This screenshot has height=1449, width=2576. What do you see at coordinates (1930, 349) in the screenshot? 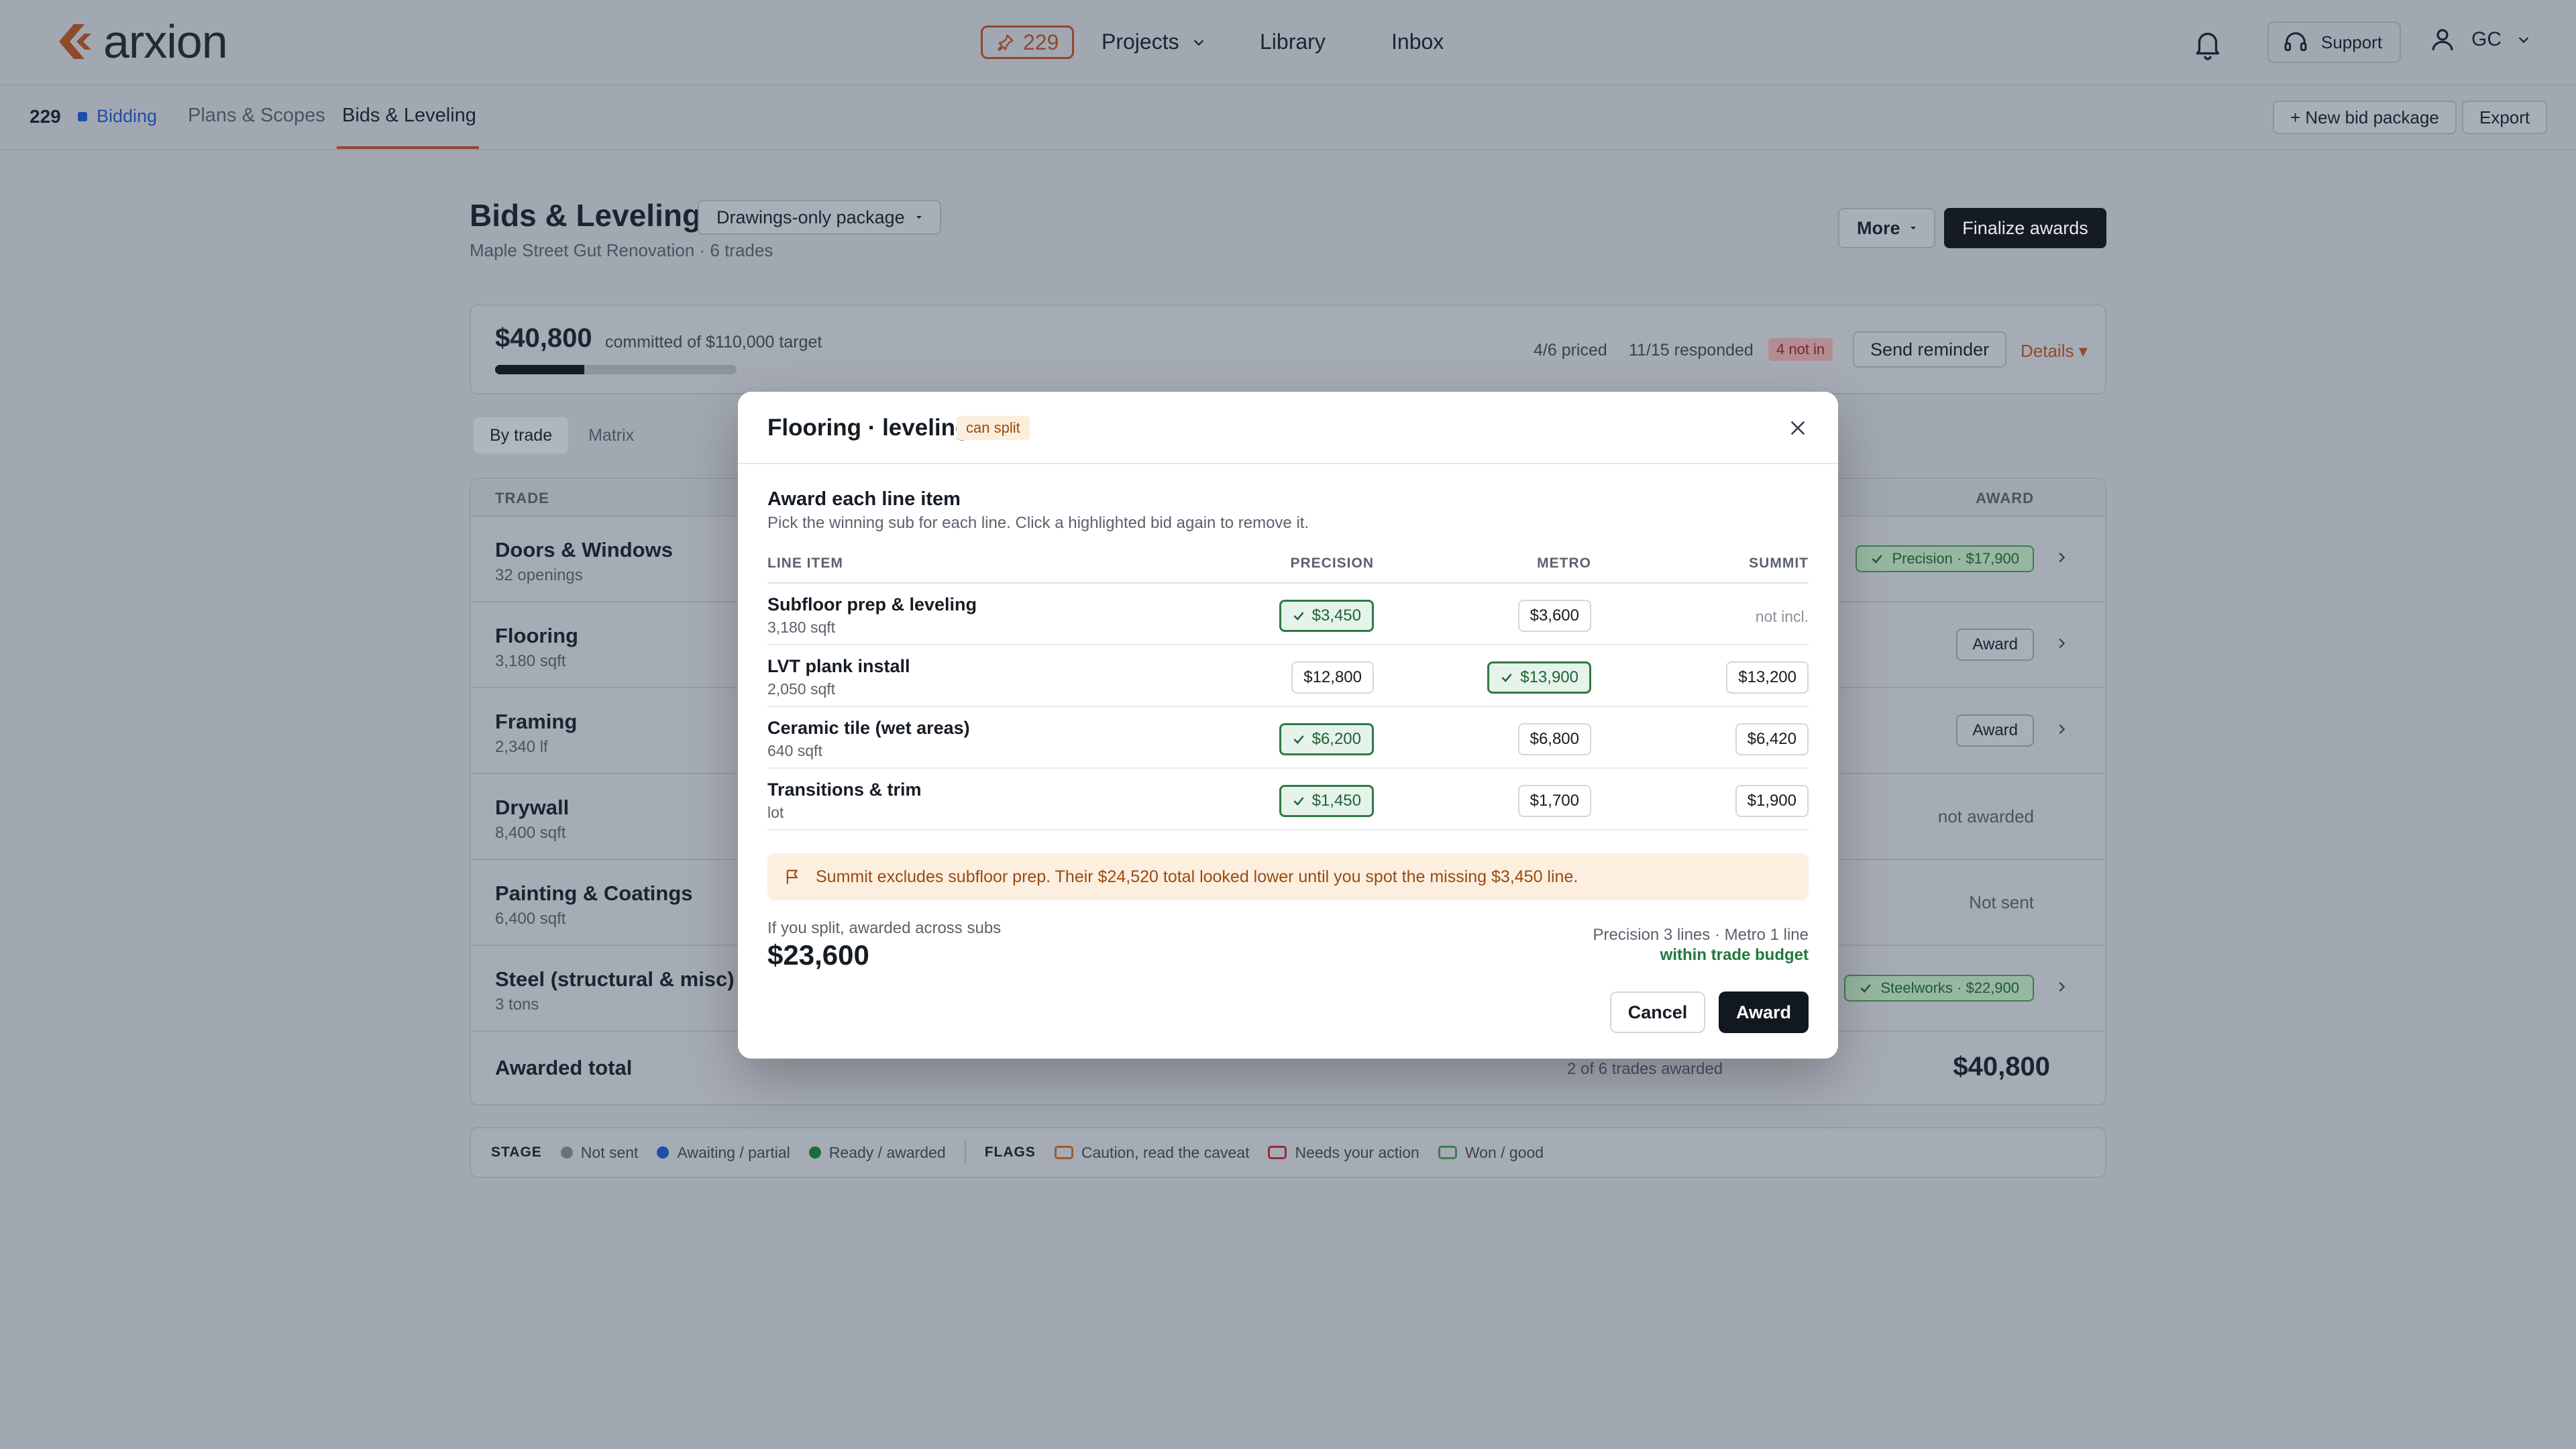
I see `send-reminder-button: Send reminder` at bounding box center [1930, 349].